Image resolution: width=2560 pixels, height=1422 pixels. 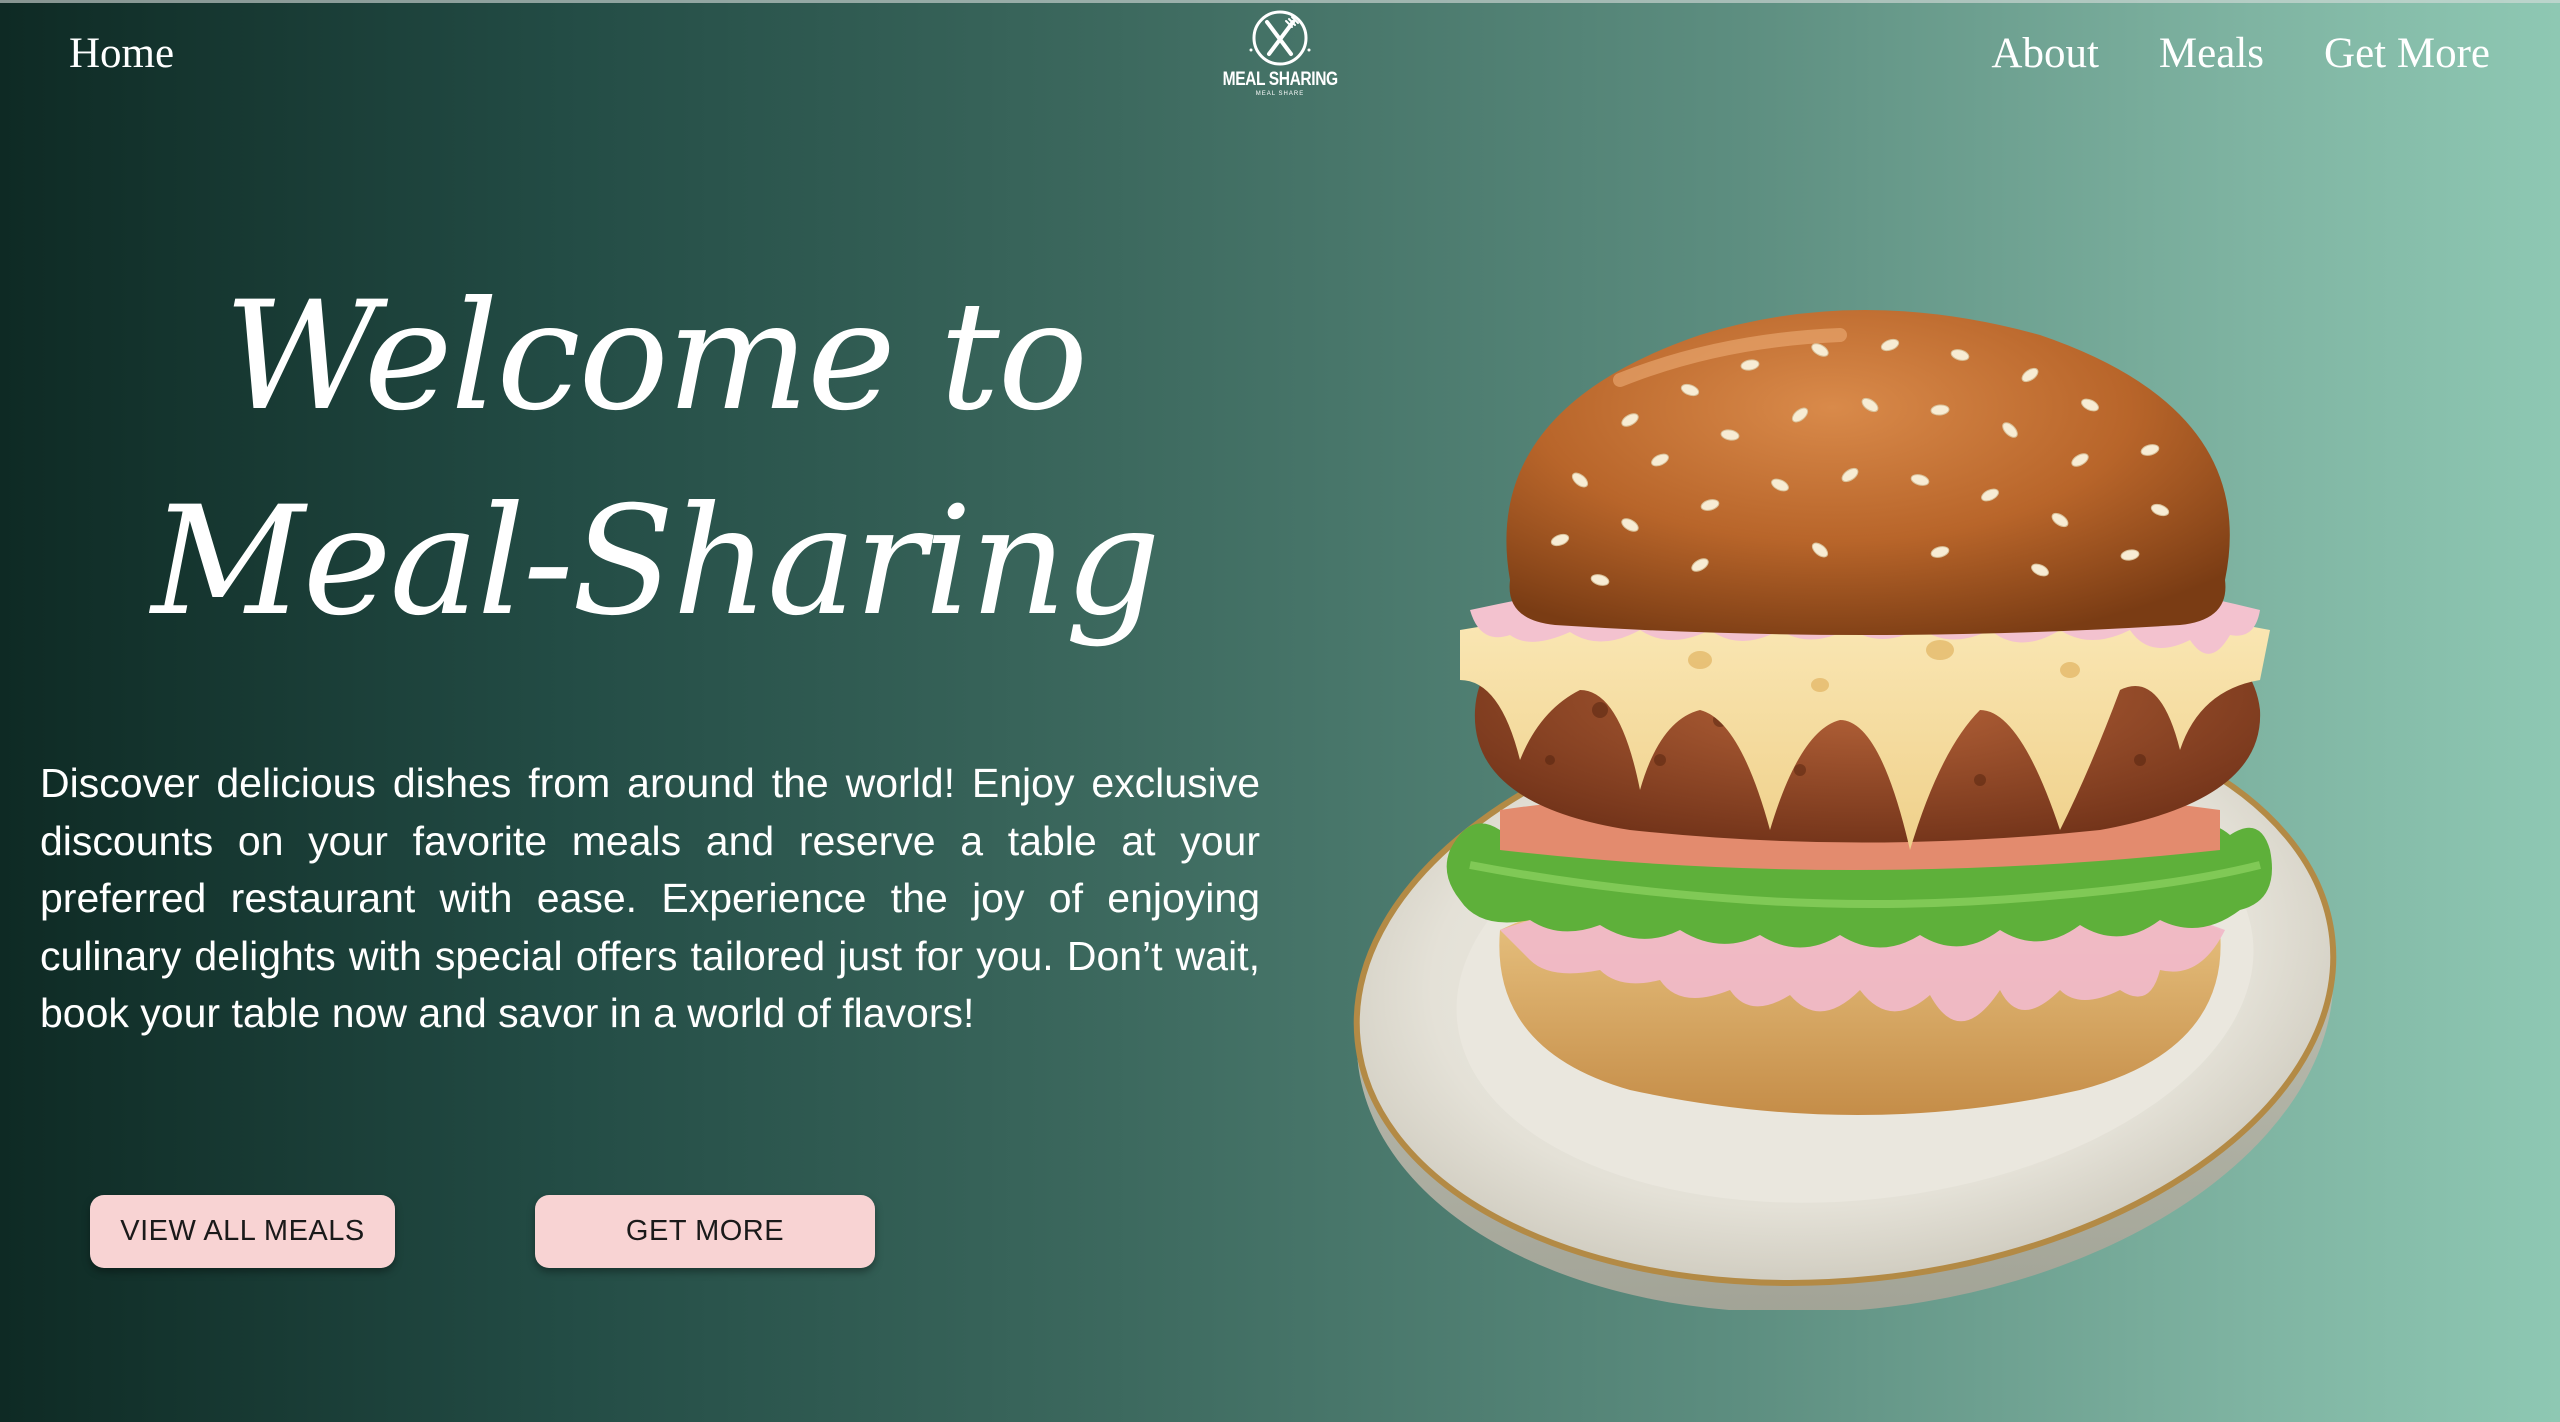 What do you see at coordinates (2407, 53) in the screenshot?
I see `nav-get-more-link: Get More` at bounding box center [2407, 53].